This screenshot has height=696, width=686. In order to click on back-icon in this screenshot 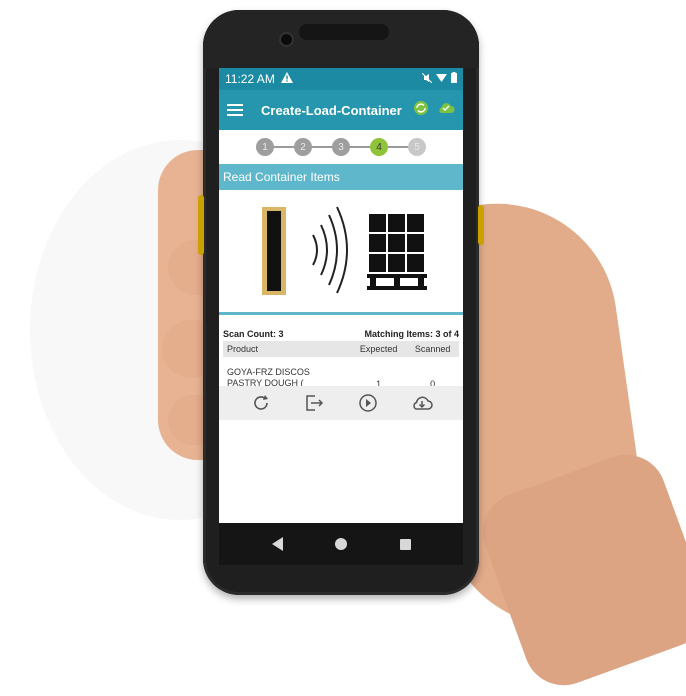, I will do `click(277, 544)`.